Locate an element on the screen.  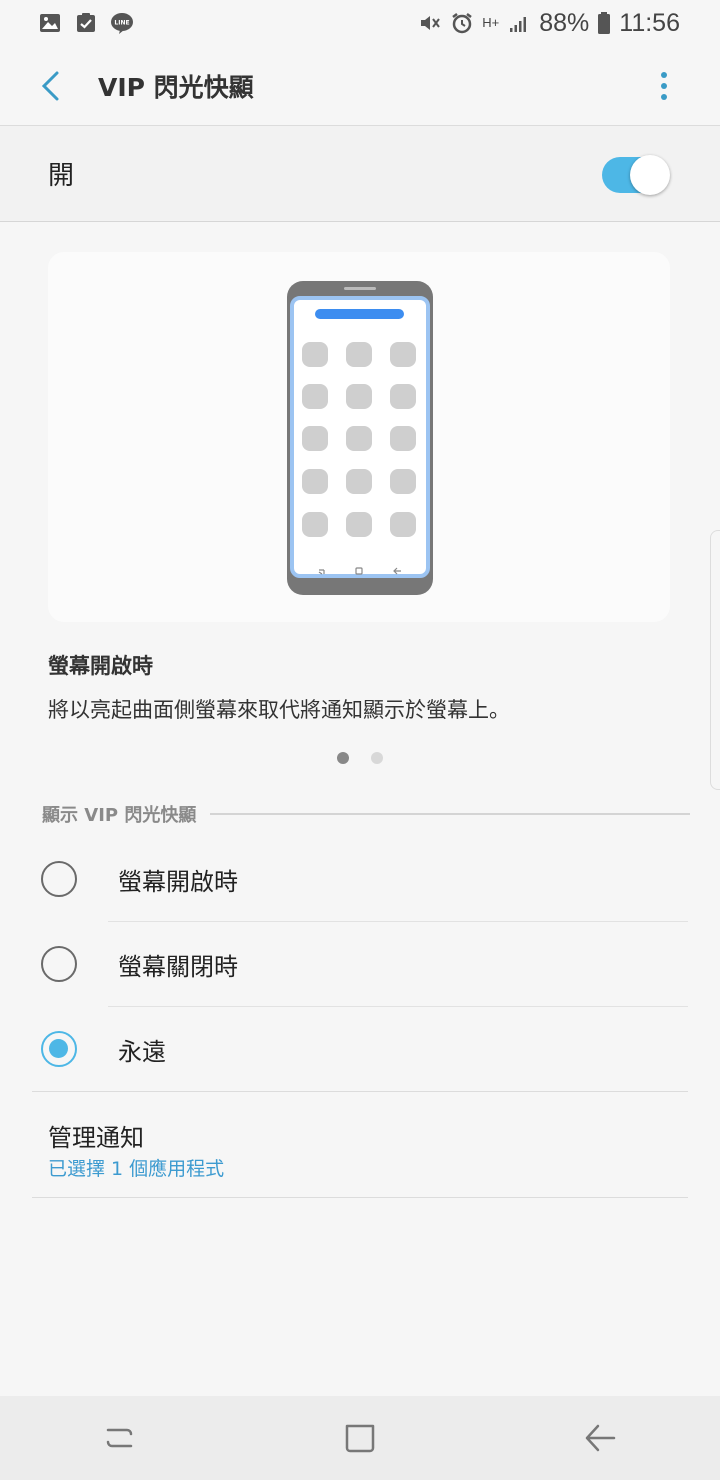
illustration-title: 螢幕開啟時 is located at coordinates (100, 666).